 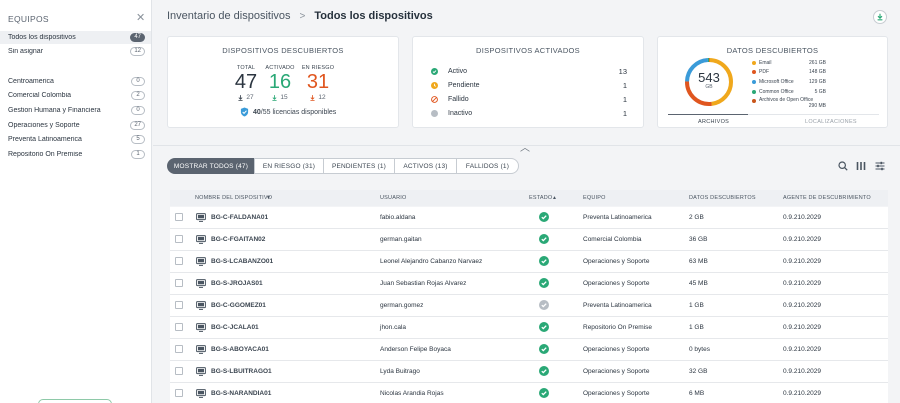 I want to click on activated-row-pending: Pendiente 1, so click(x=529, y=85).